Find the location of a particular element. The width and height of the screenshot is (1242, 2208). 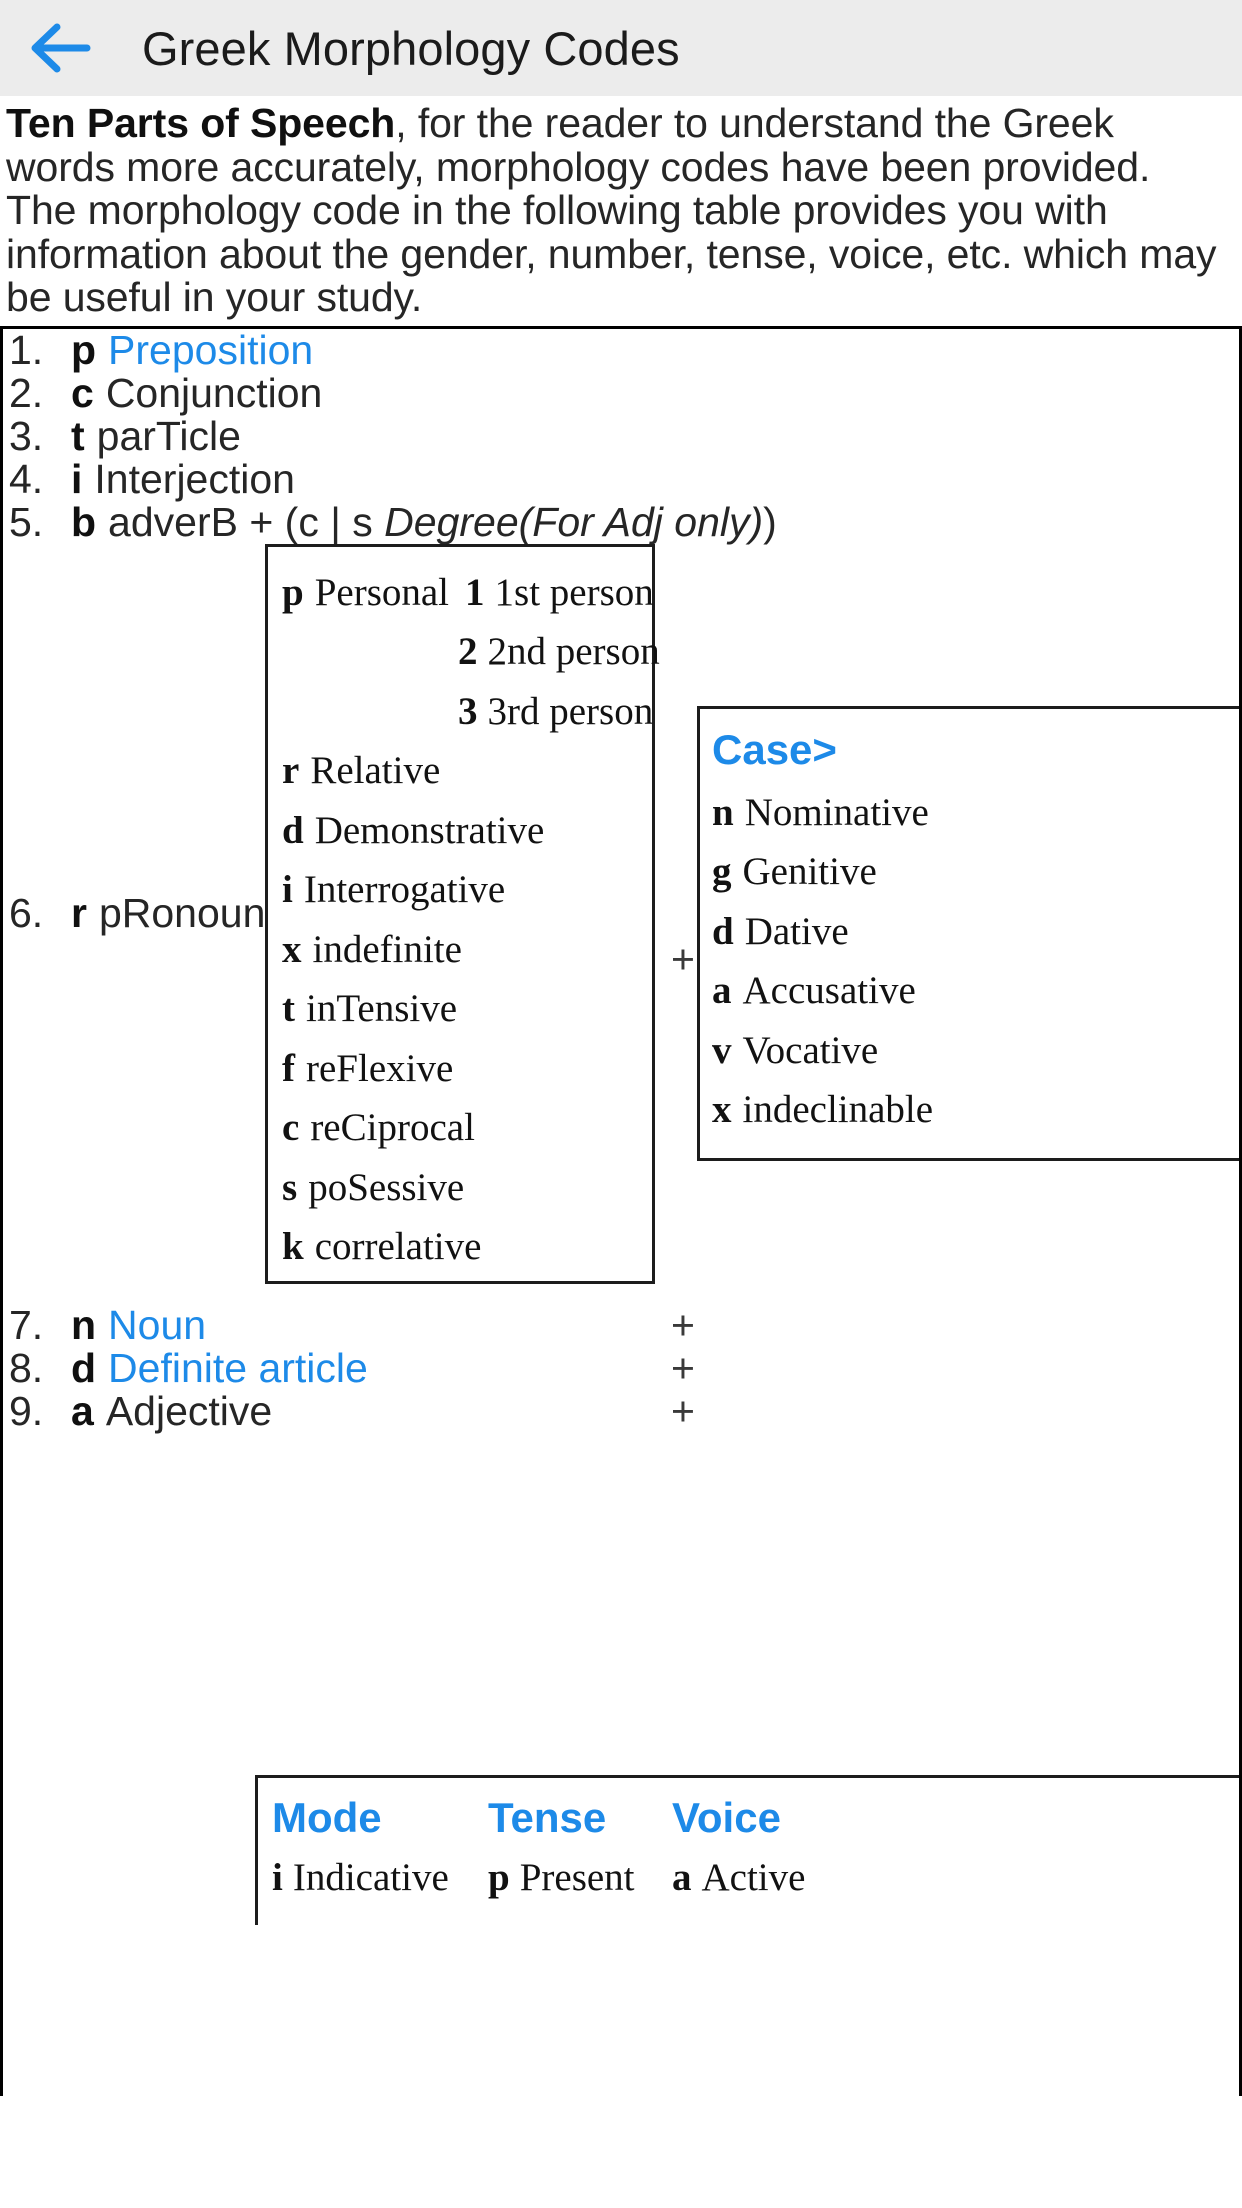

pos-code: p is located at coordinates (84, 349).